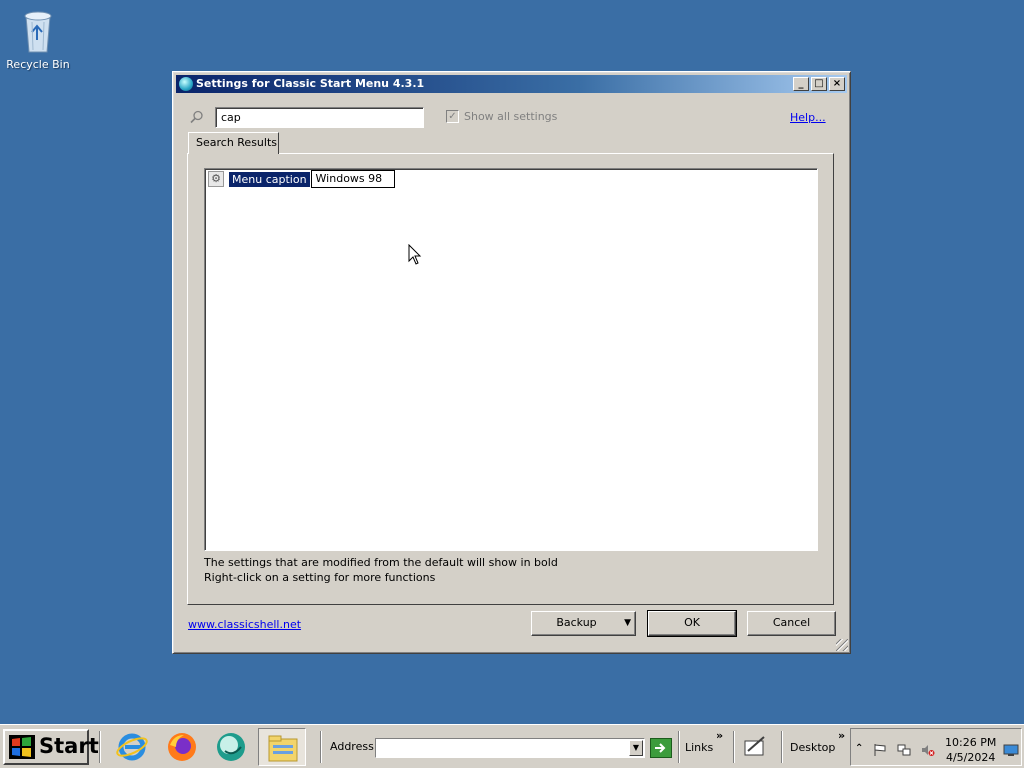  I want to click on classic-shell-icon, so click(186, 84).